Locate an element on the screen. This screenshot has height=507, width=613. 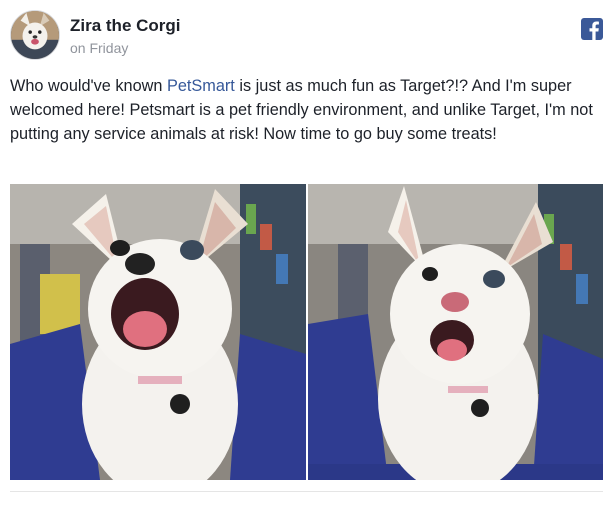
post-header: Zira the Corgi on Friday is located at coordinates (306, 36).